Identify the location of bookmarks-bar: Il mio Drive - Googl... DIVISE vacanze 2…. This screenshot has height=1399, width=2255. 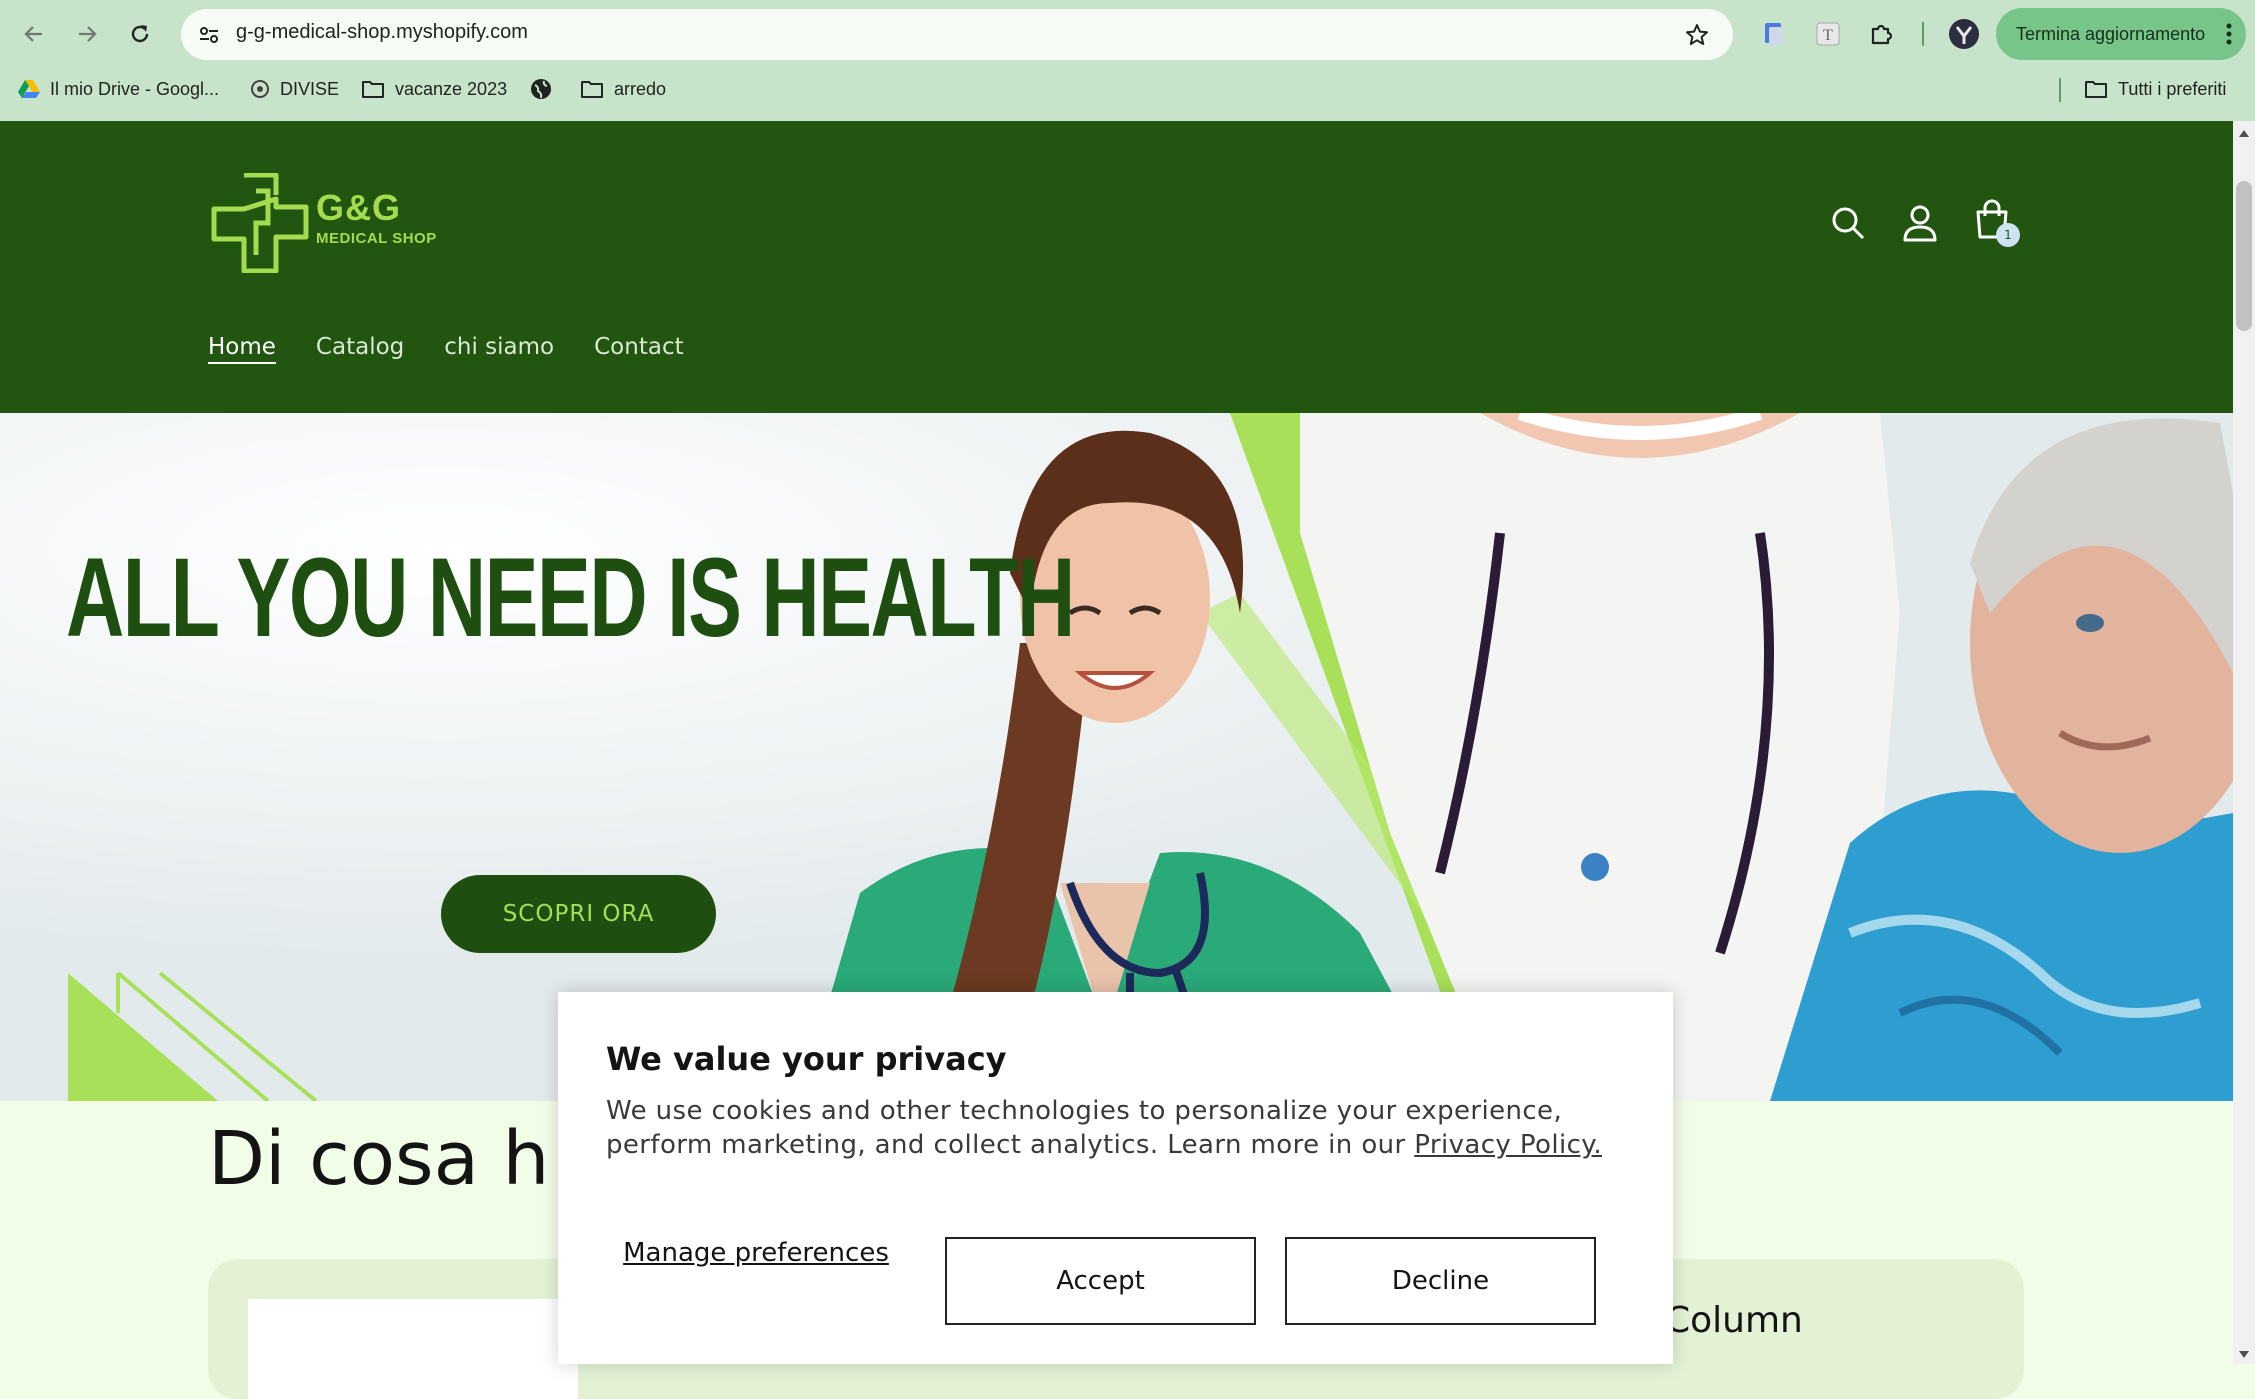
(1127, 89).